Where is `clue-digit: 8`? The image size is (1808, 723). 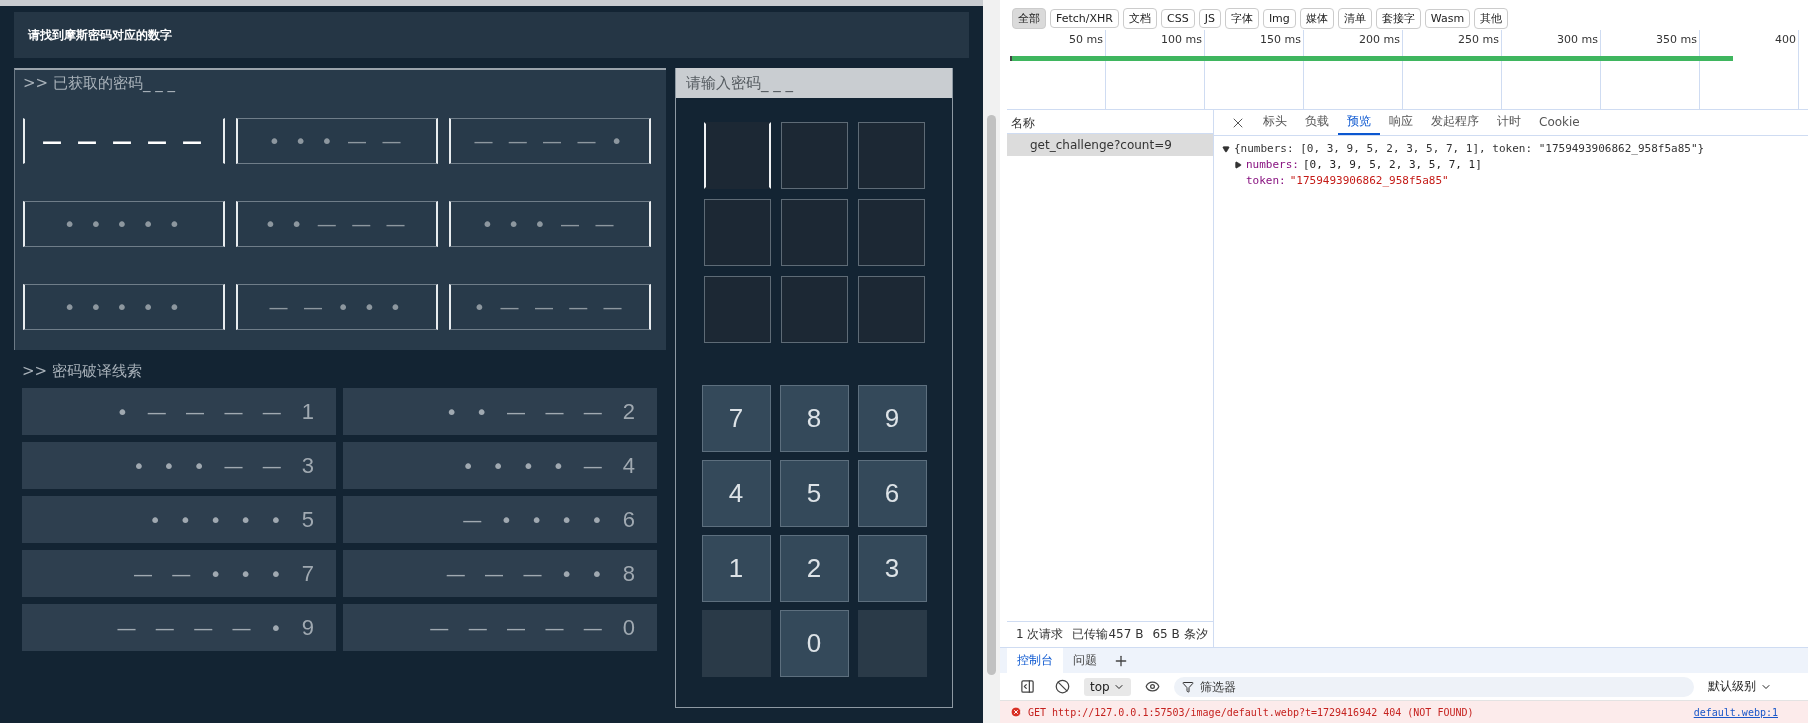
clue-digit: 8 is located at coordinates (628, 573).